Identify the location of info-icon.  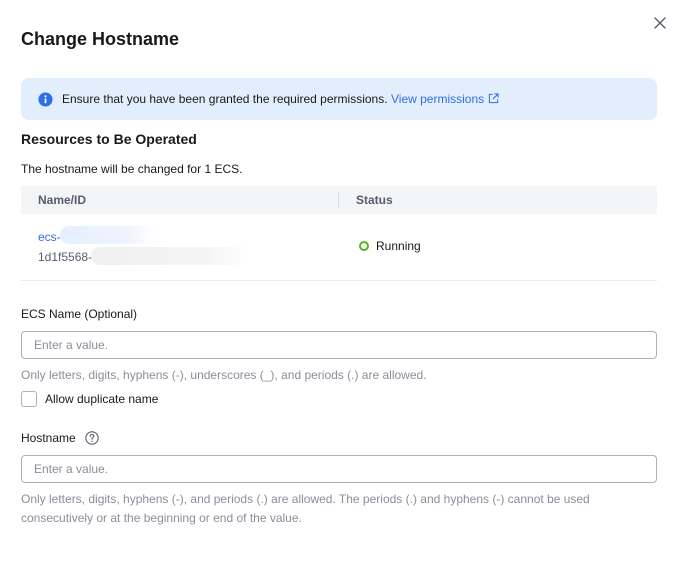
(45, 99).